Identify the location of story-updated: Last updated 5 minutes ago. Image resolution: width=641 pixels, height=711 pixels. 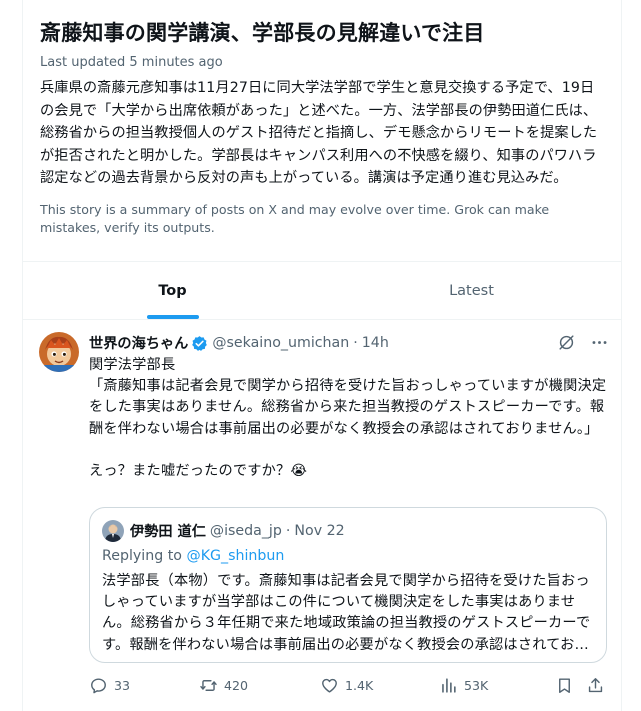
(131, 62).